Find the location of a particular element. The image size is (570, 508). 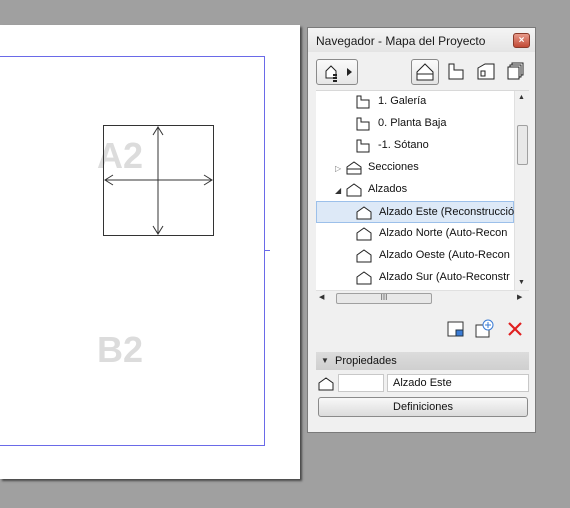

new-view-button is located at coordinates (484, 329).